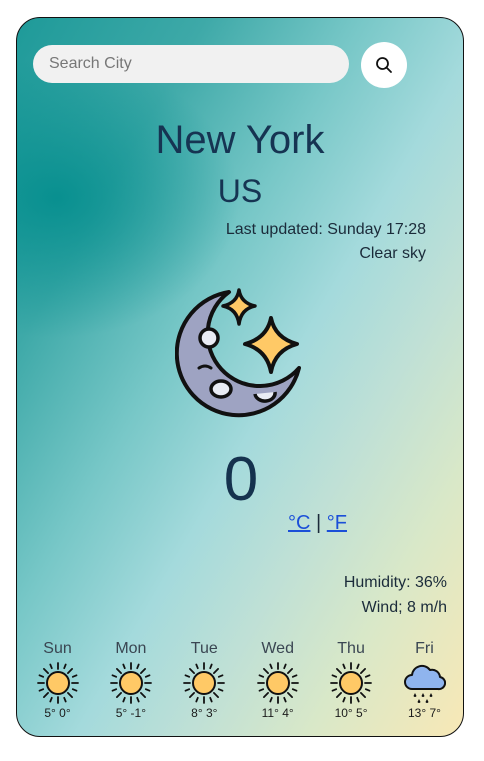 The image size is (484, 761). Describe the element at coordinates (424, 648) in the screenshot. I see `forecast-day-name: Fri` at that location.